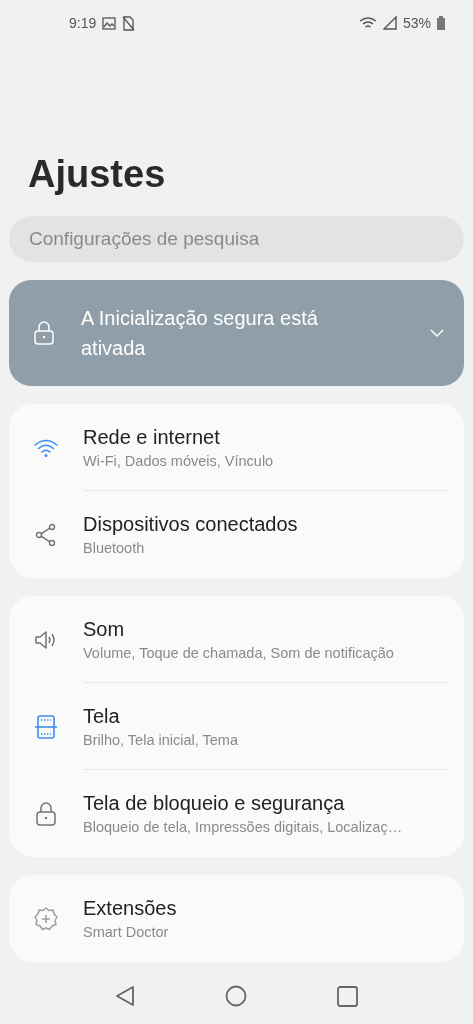 This screenshot has width=473, height=1024. Describe the element at coordinates (441, 23) in the screenshot. I see `battery-icon` at that location.